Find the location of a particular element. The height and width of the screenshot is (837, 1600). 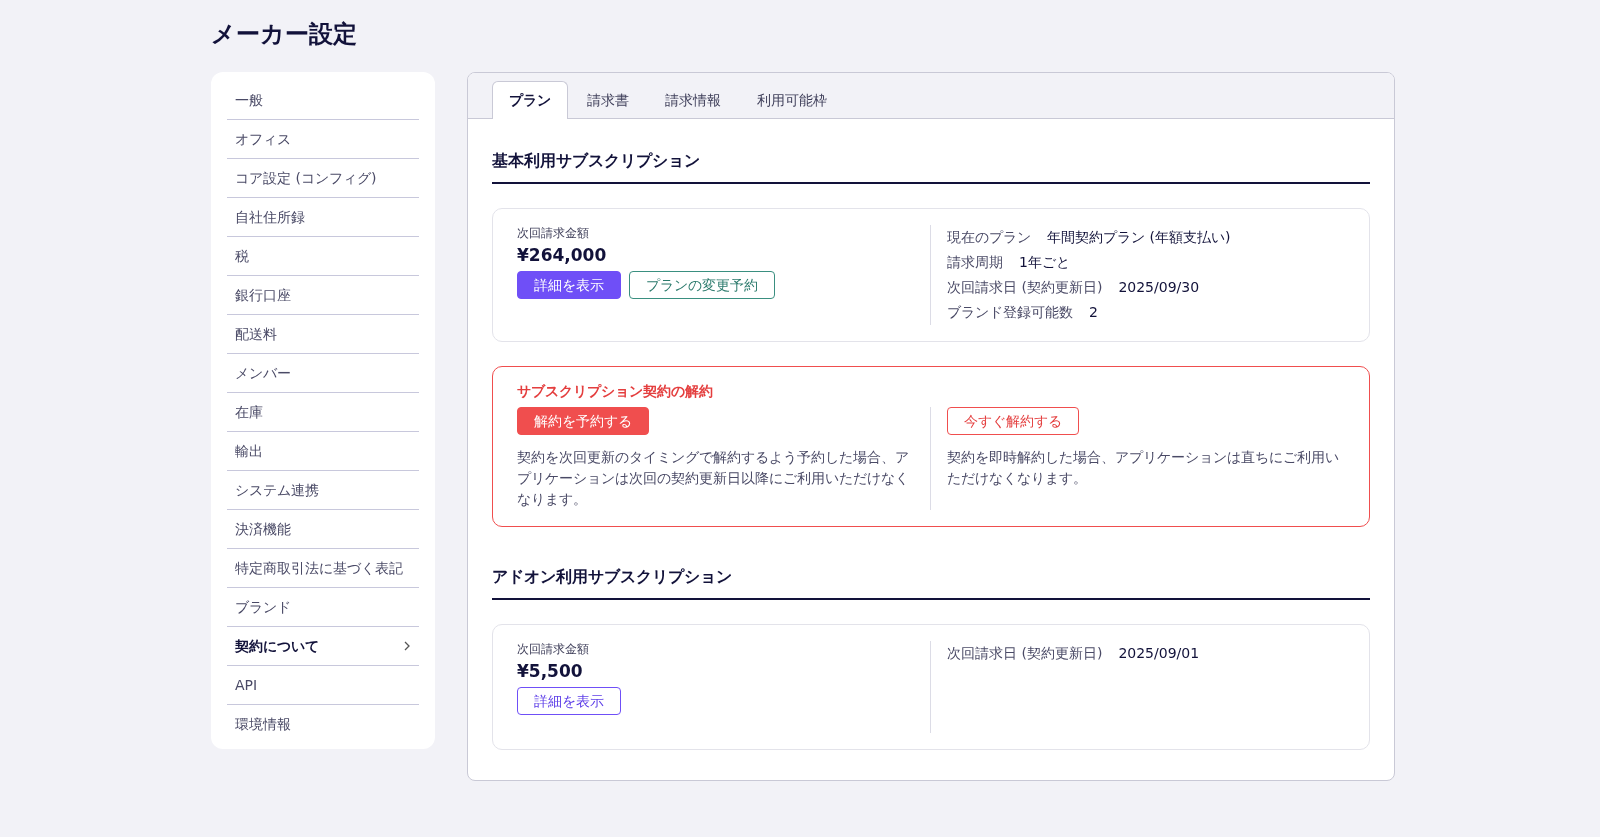

section-heading: 基本利用サブスクリプション is located at coordinates (931, 167).